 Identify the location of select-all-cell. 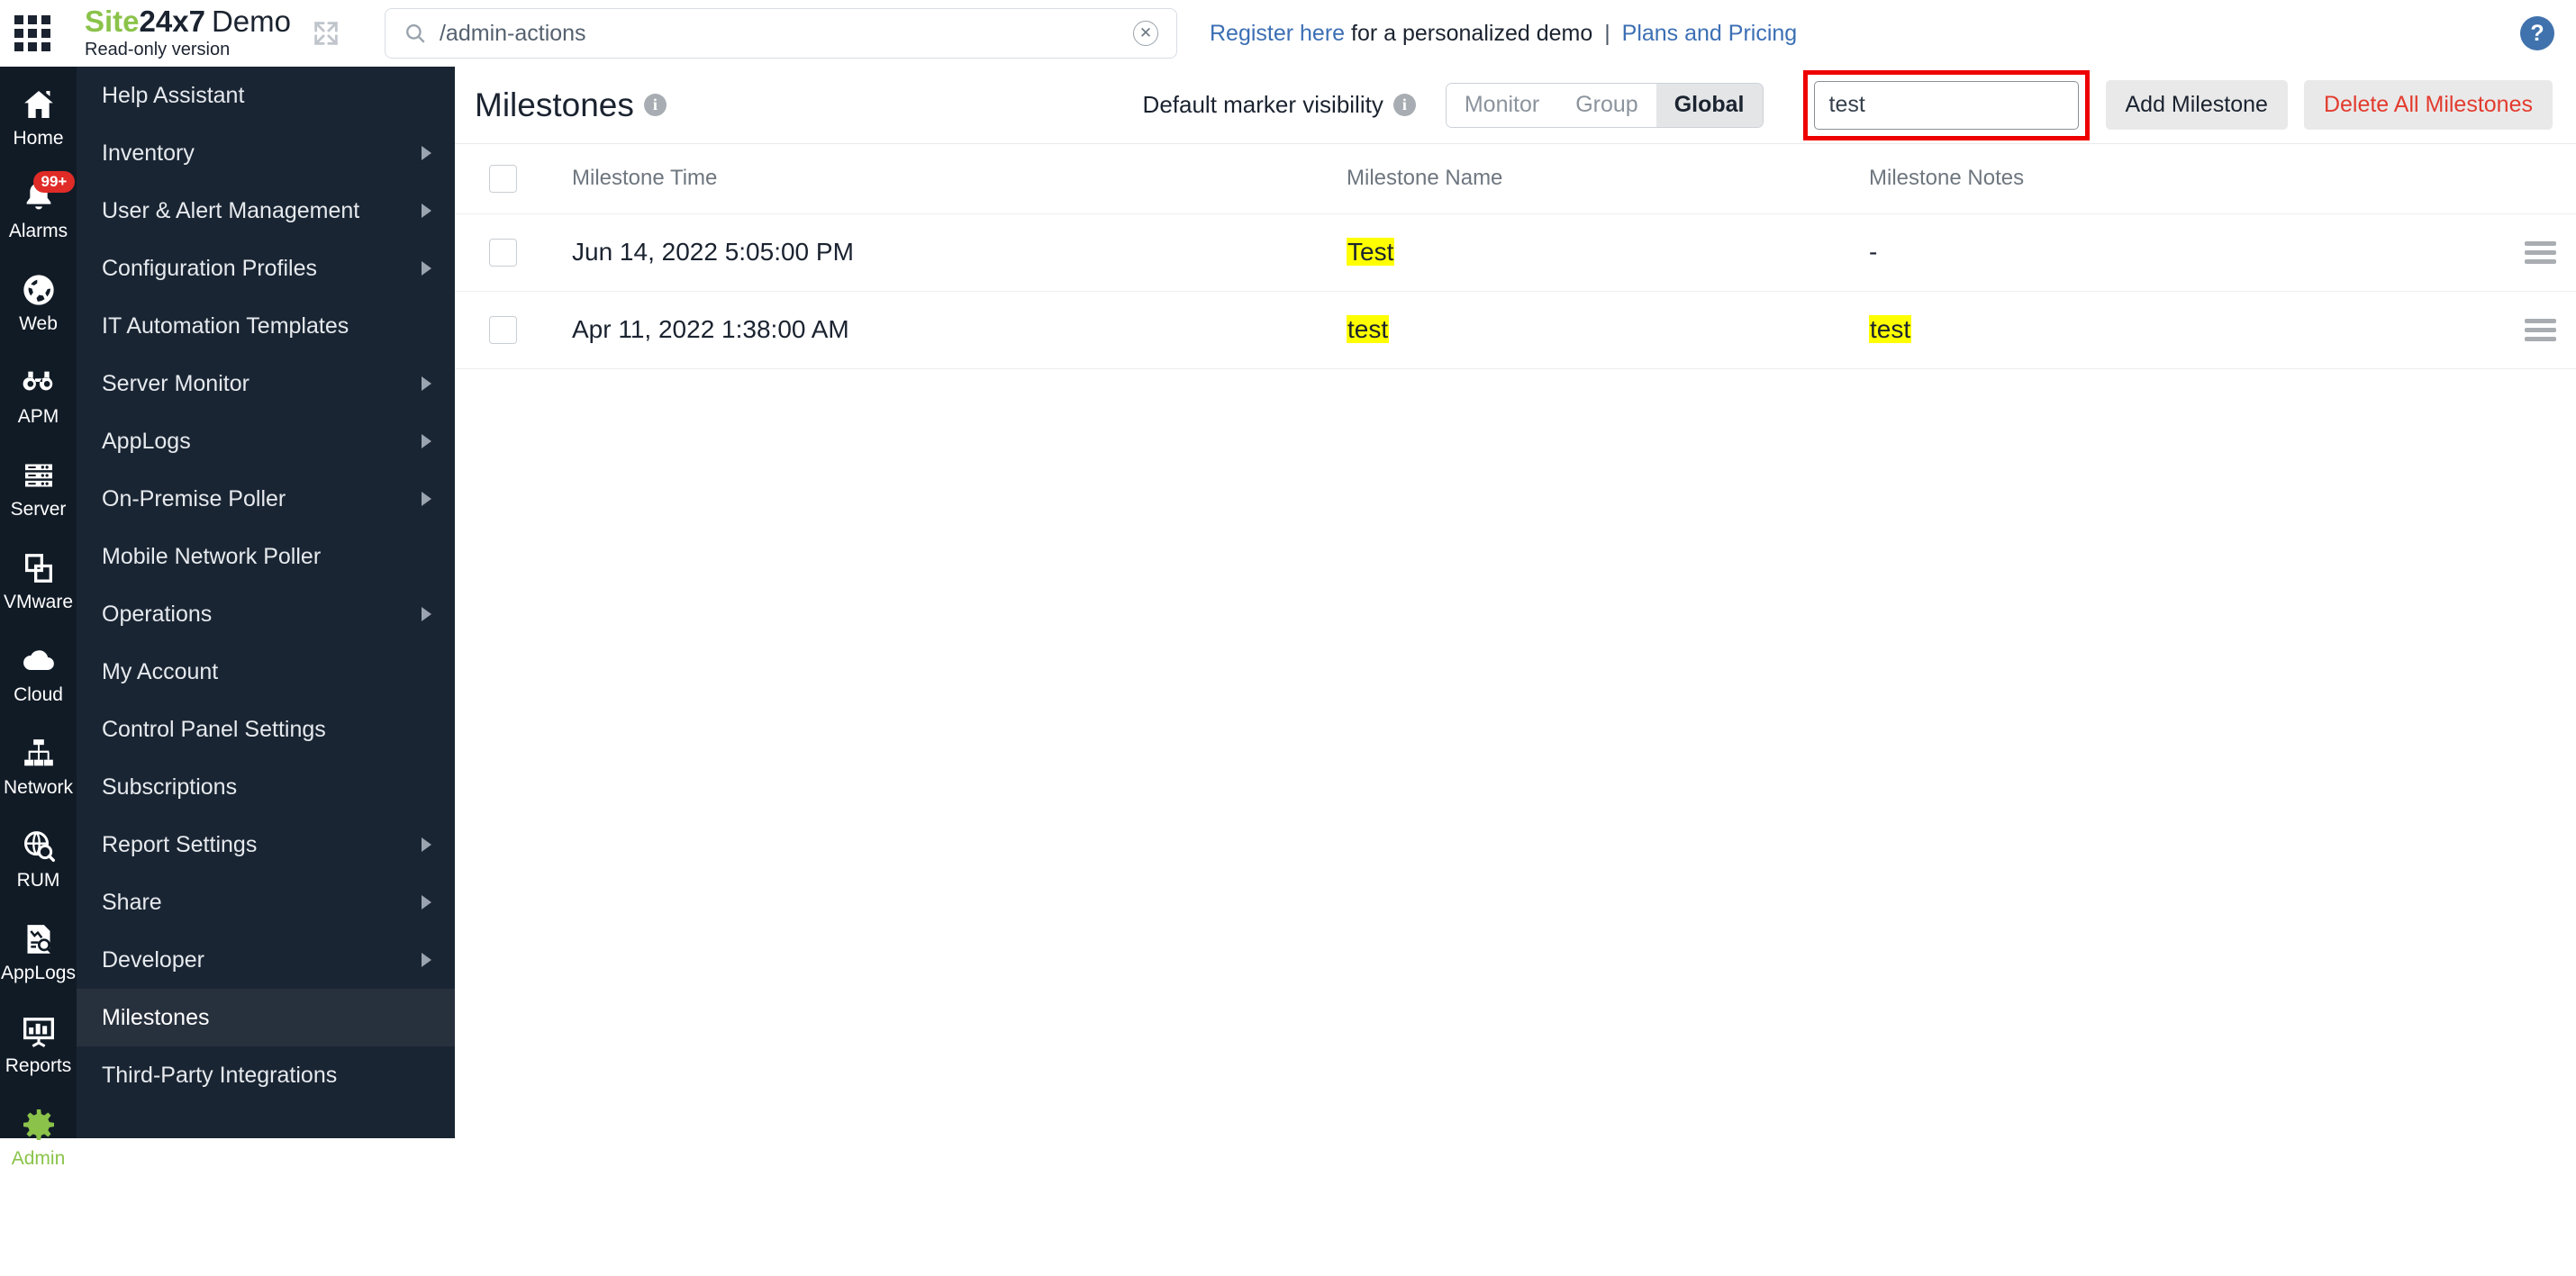
(513, 179).